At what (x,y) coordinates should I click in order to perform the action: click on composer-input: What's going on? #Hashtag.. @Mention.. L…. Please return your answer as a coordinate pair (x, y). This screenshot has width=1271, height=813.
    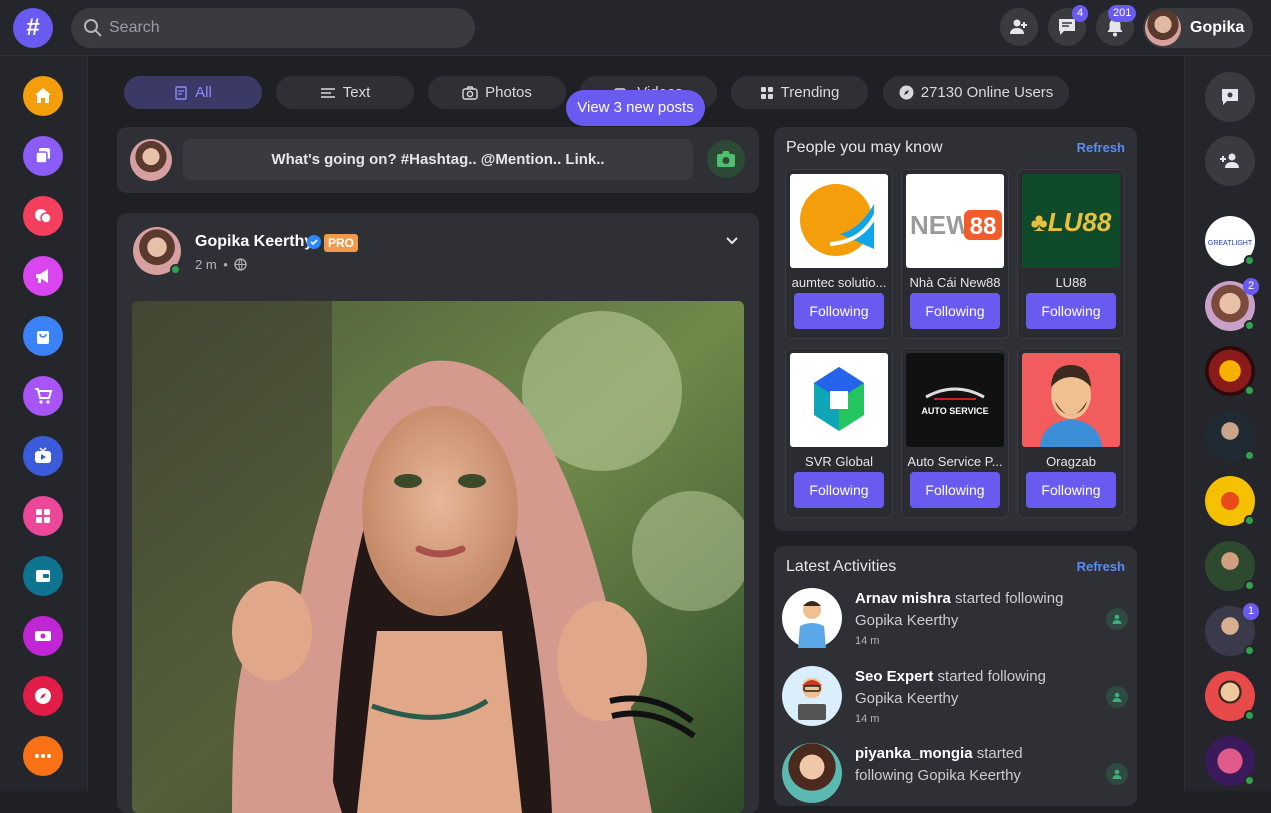
    Looking at the image, I should click on (438, 159).